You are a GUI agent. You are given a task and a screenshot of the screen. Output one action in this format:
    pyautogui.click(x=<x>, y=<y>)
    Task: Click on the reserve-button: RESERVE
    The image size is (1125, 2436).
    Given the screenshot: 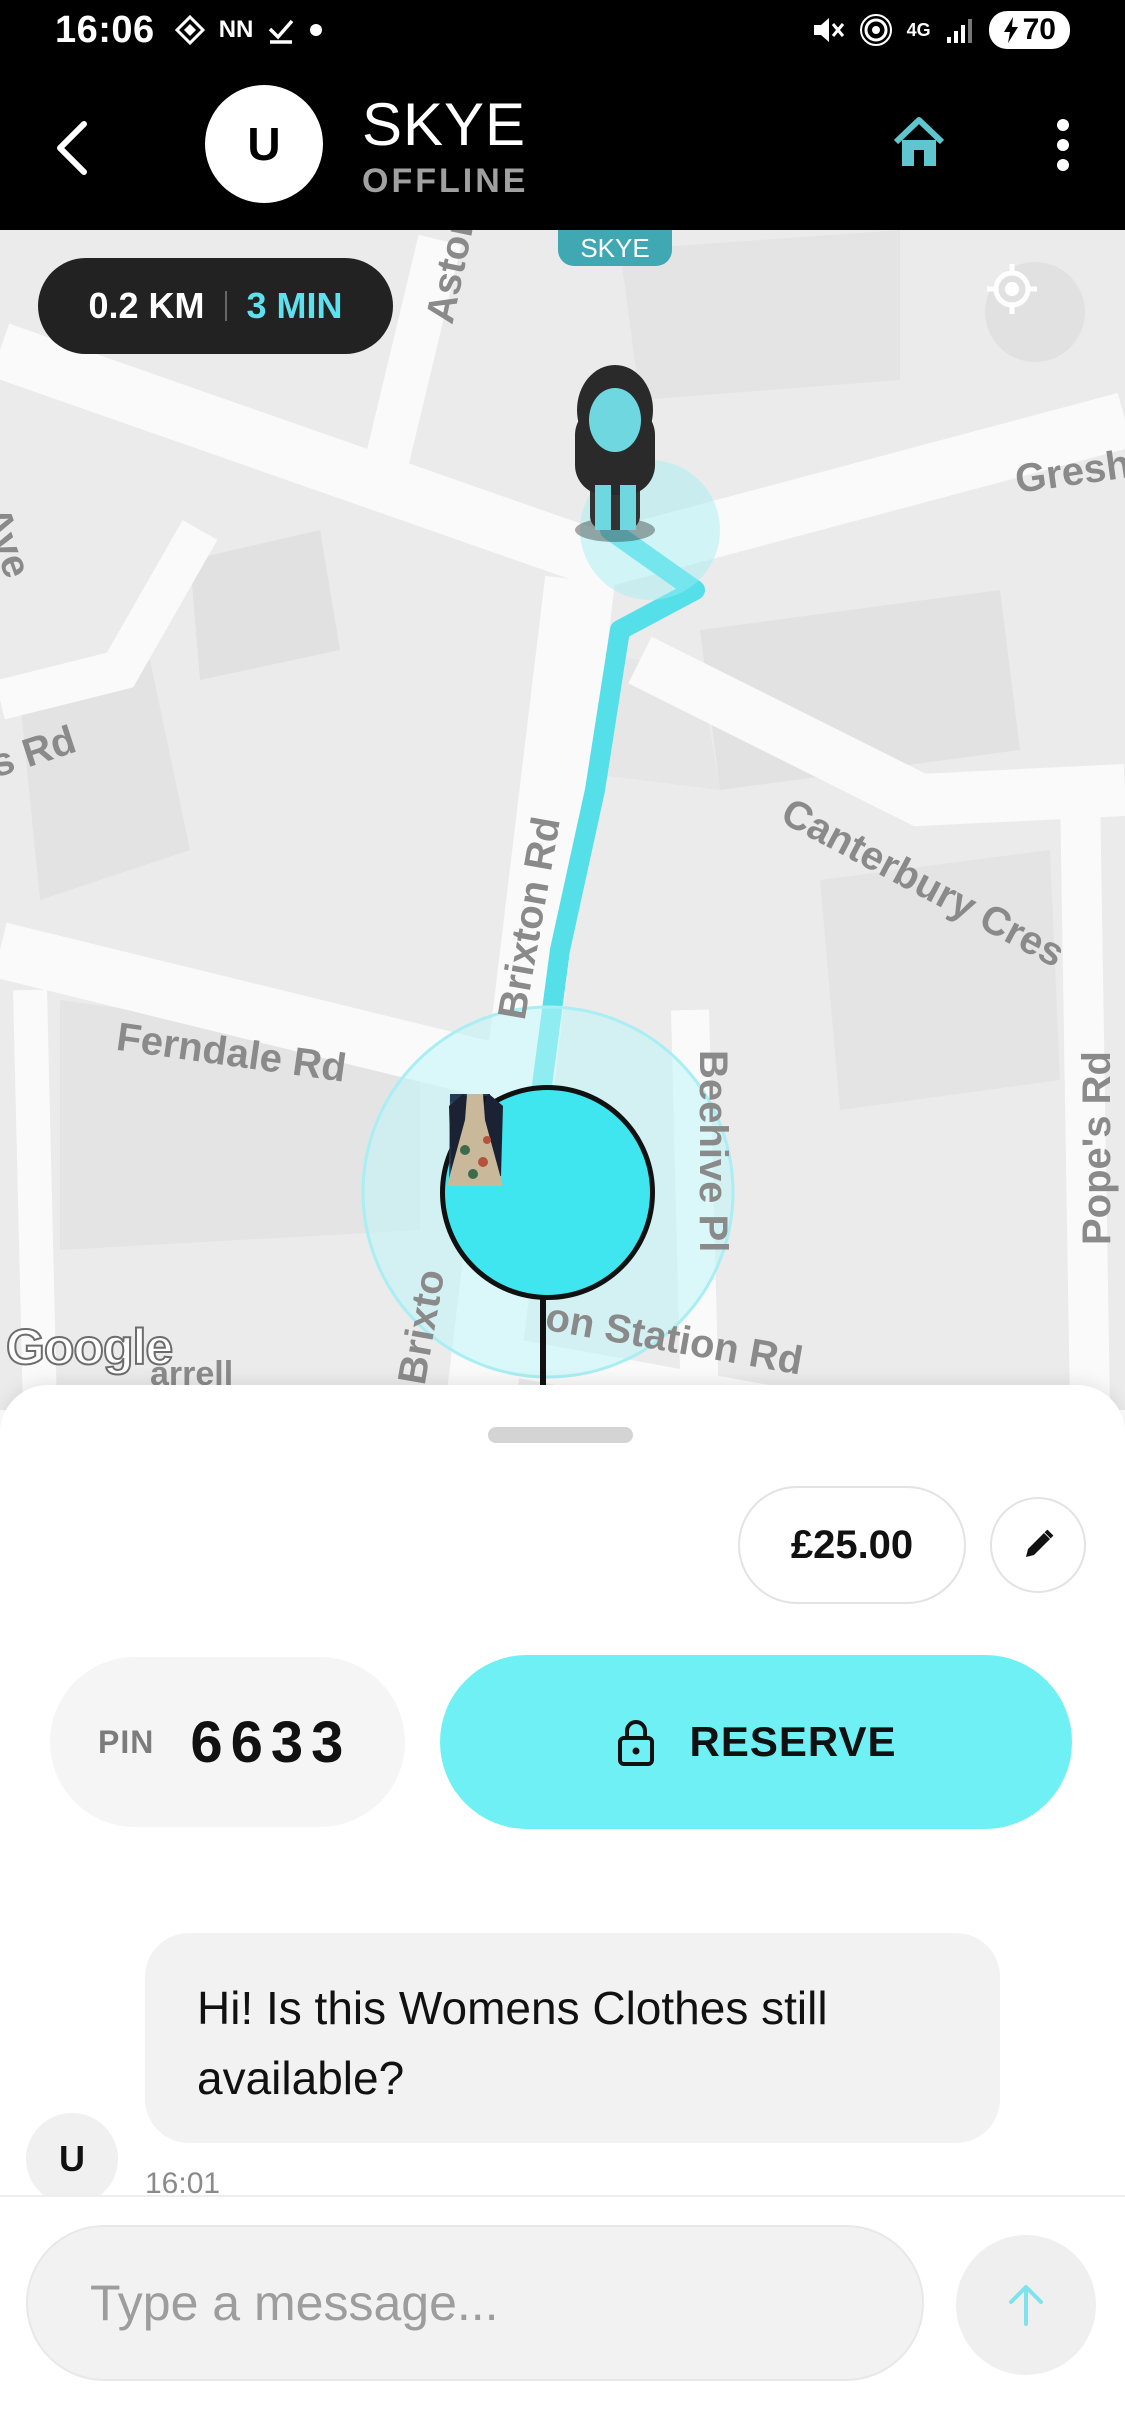 What is the action you would take?
    pyautogui.click(x=756, y=1742)
    